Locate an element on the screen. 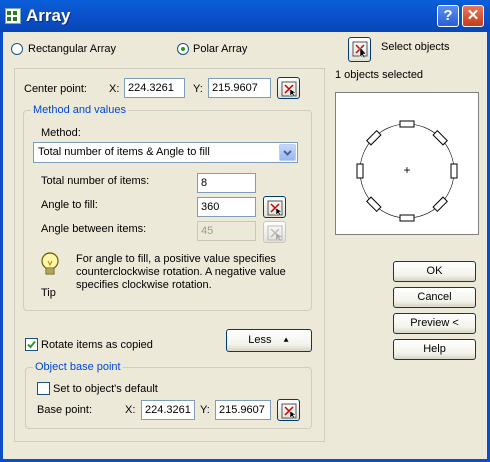 The width and height of the screenshot is (490, 462). window-title: Array is located at coordinates (48, 15).